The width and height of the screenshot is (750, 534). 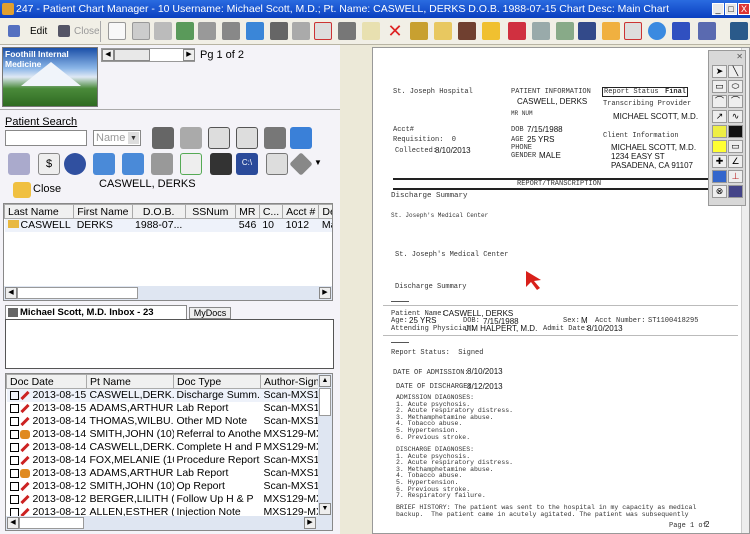 I want to click on print-icon, so click(x=163, y=31).